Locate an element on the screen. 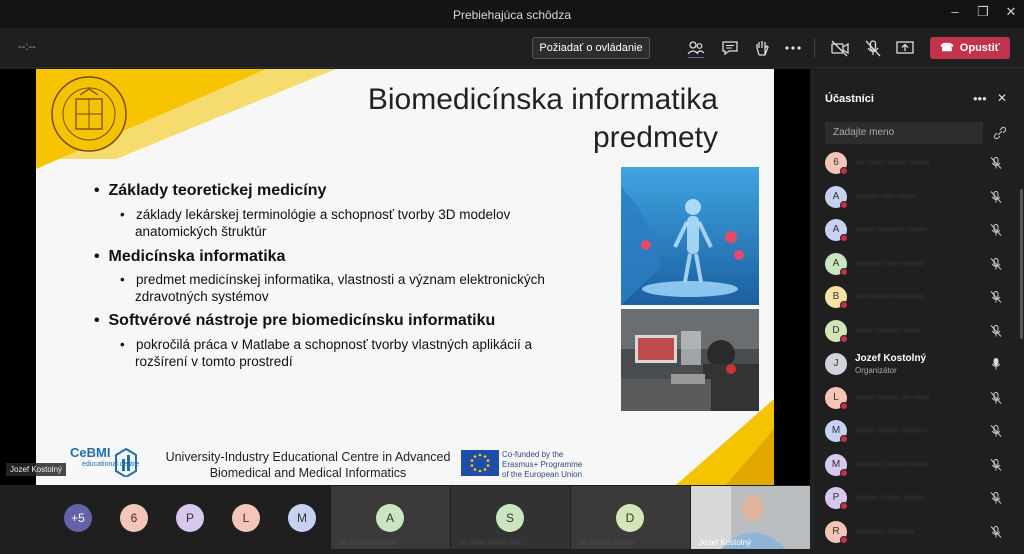 The height and width of the screenshot is (554, 1024). participant-row: L ······ ······ ··· ····· is located at coordinates (918, 399).